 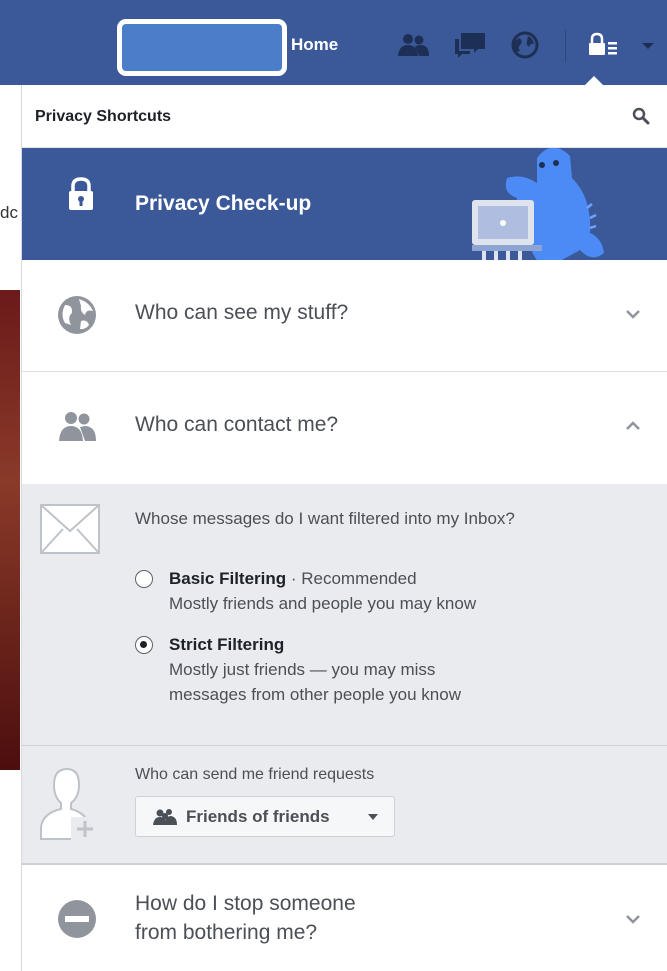 I want to click on dropdown-caret-icon, so click(x=373, y=817).